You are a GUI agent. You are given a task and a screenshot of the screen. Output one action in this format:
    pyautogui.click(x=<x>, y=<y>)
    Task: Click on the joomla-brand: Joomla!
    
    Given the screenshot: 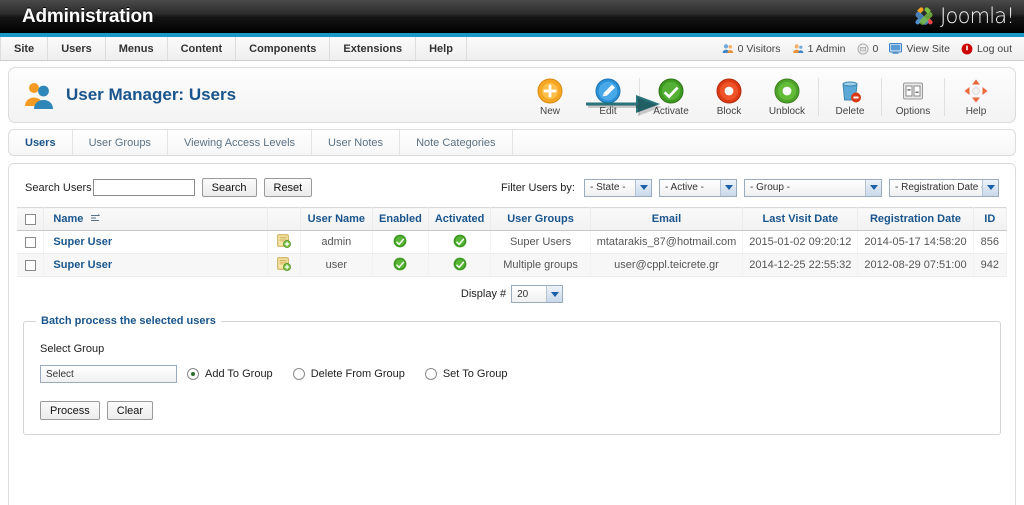 What is the action you would take?
    pyautogui.click(x=963, y=16)
    